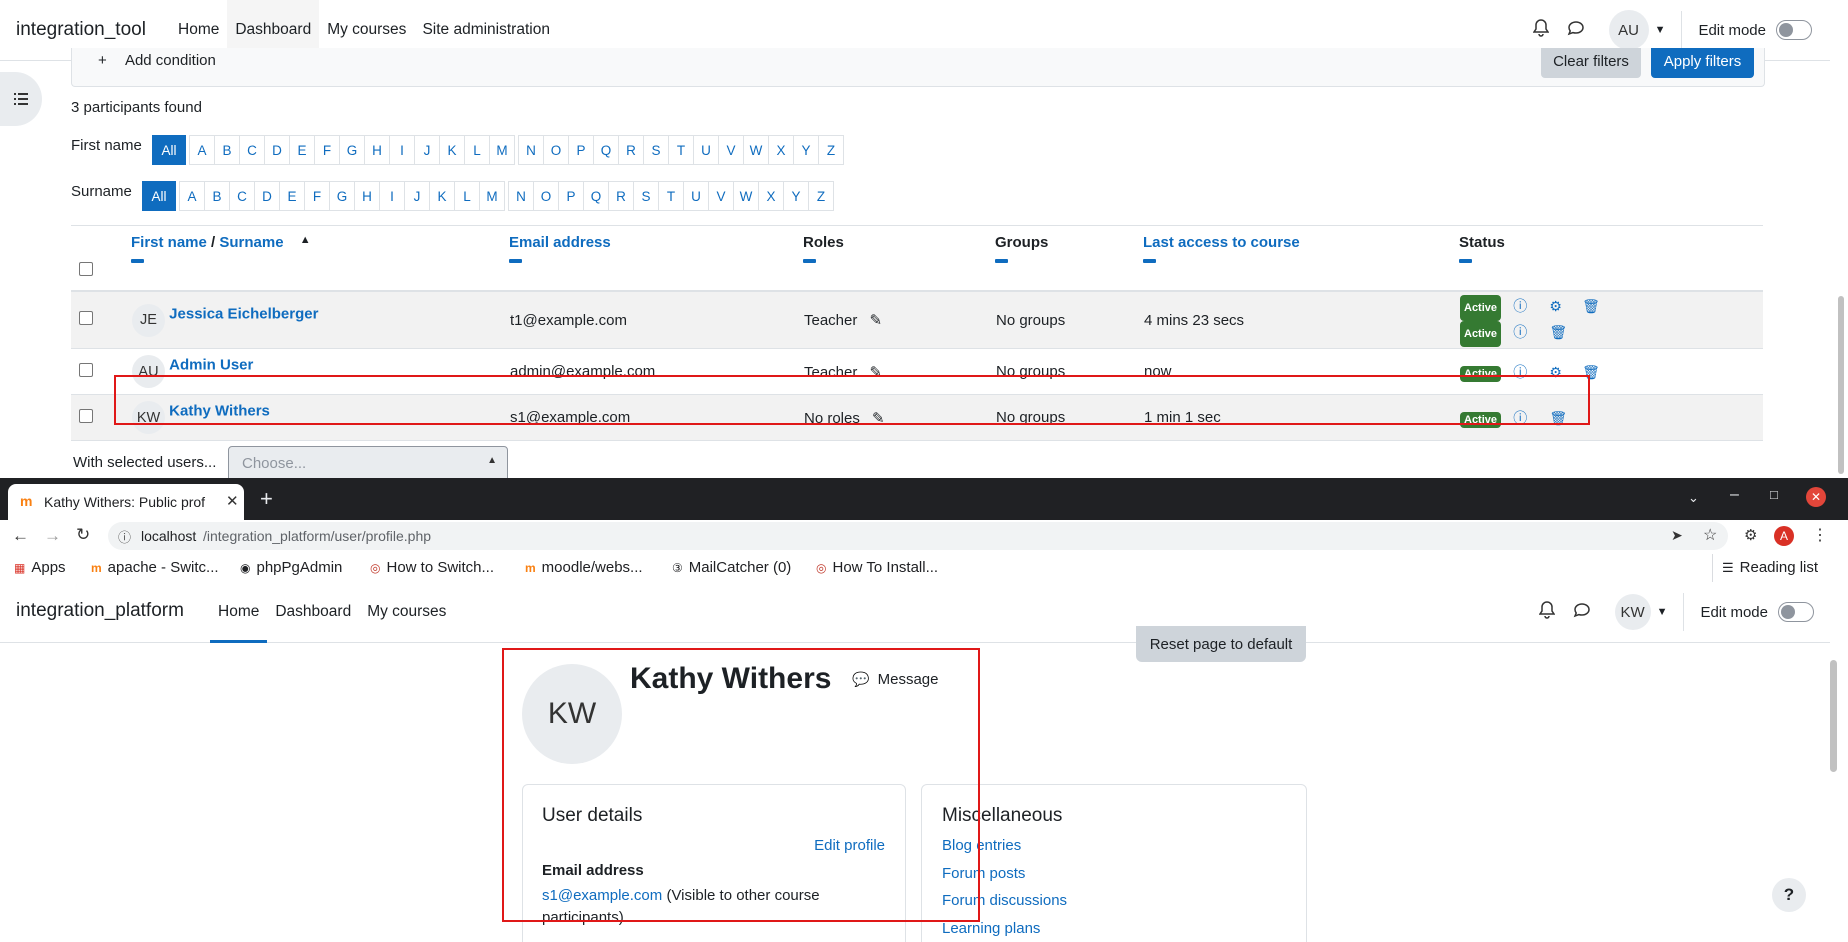  I want to click on firstname-letter-l: L, so click(477, 150).